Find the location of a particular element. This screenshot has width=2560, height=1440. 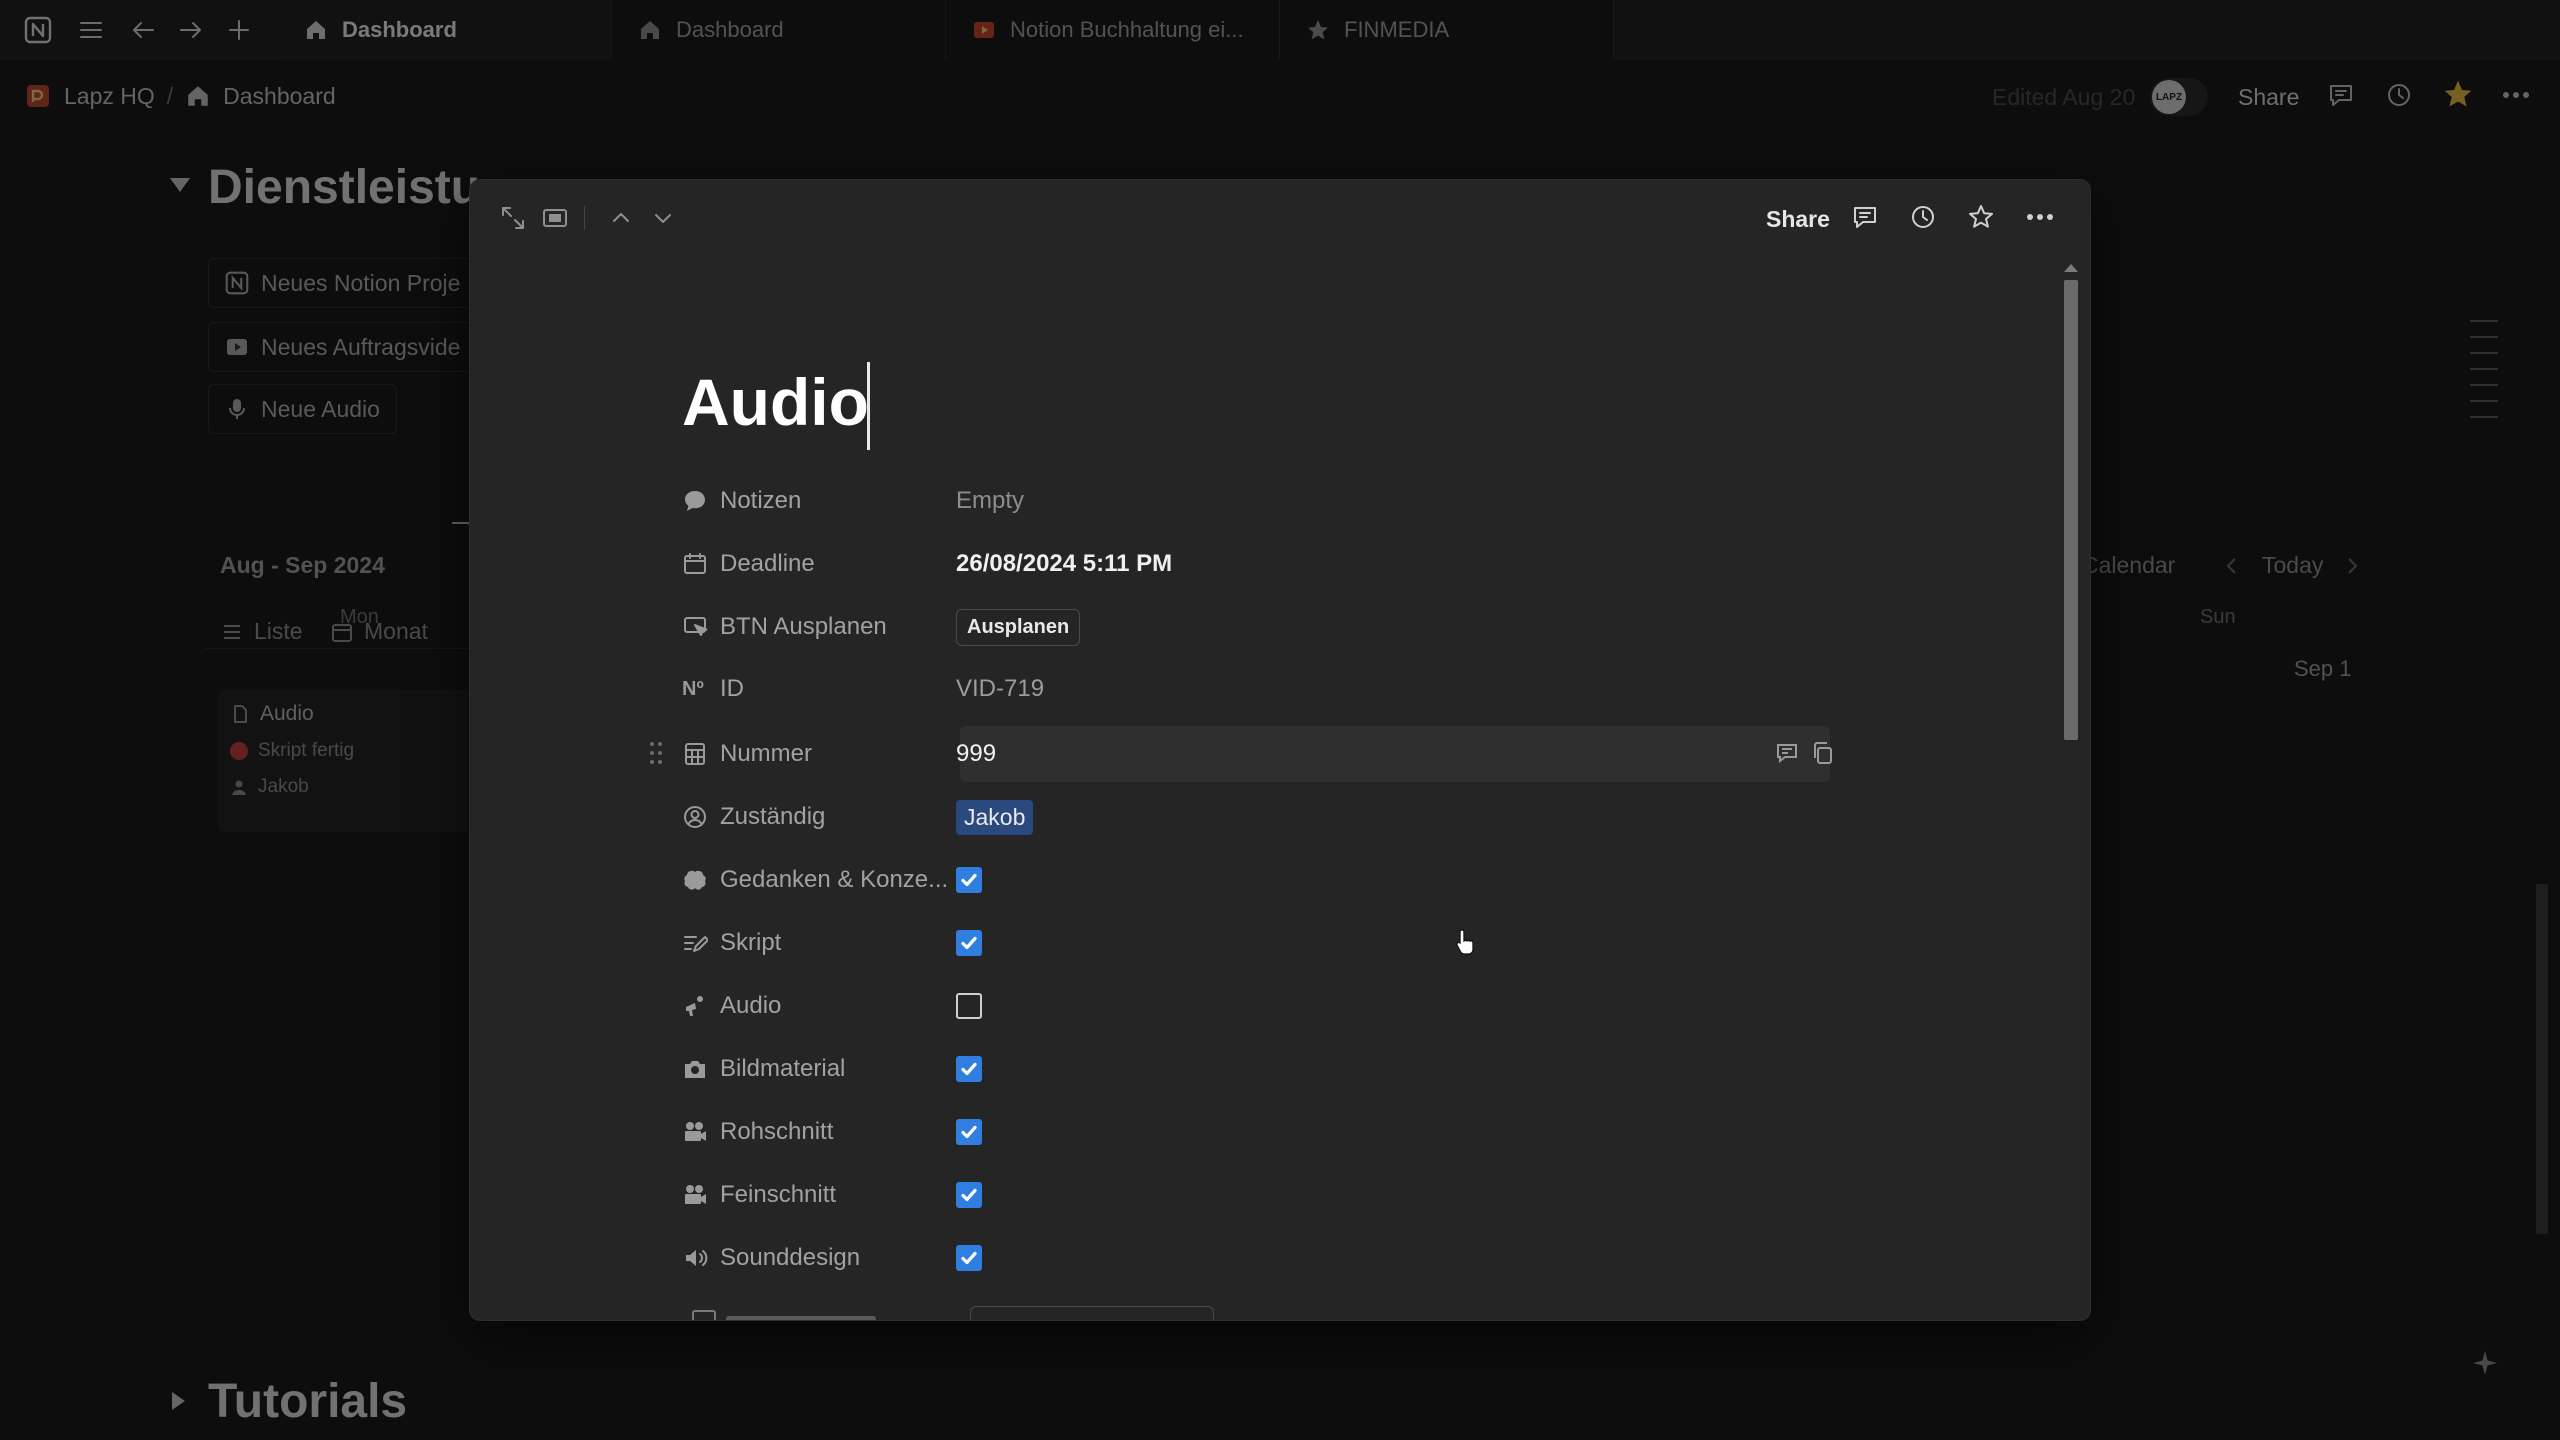

skript-checkbox is located at coordinates (969, 943).